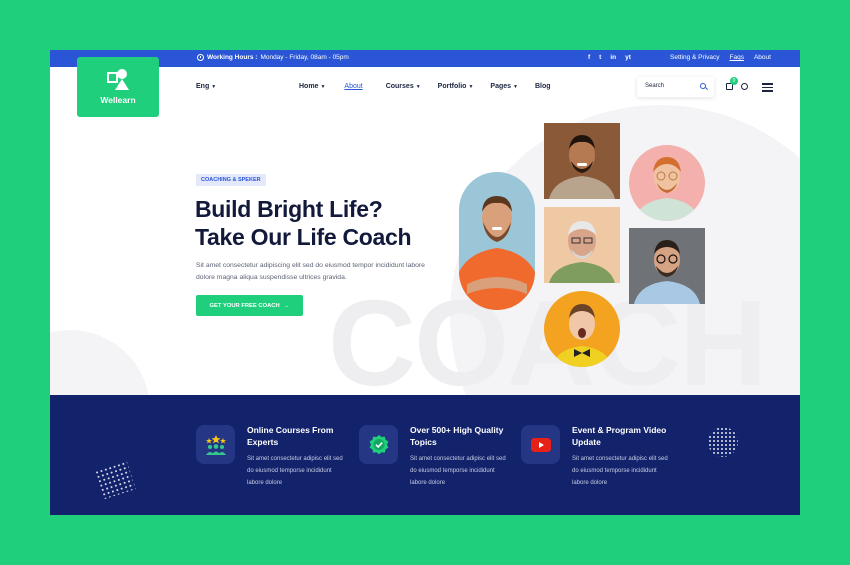 The height and width of the screenshot is (565, 850). I want to click on nav-item-courses: Courses ▼, so click(403, 86).